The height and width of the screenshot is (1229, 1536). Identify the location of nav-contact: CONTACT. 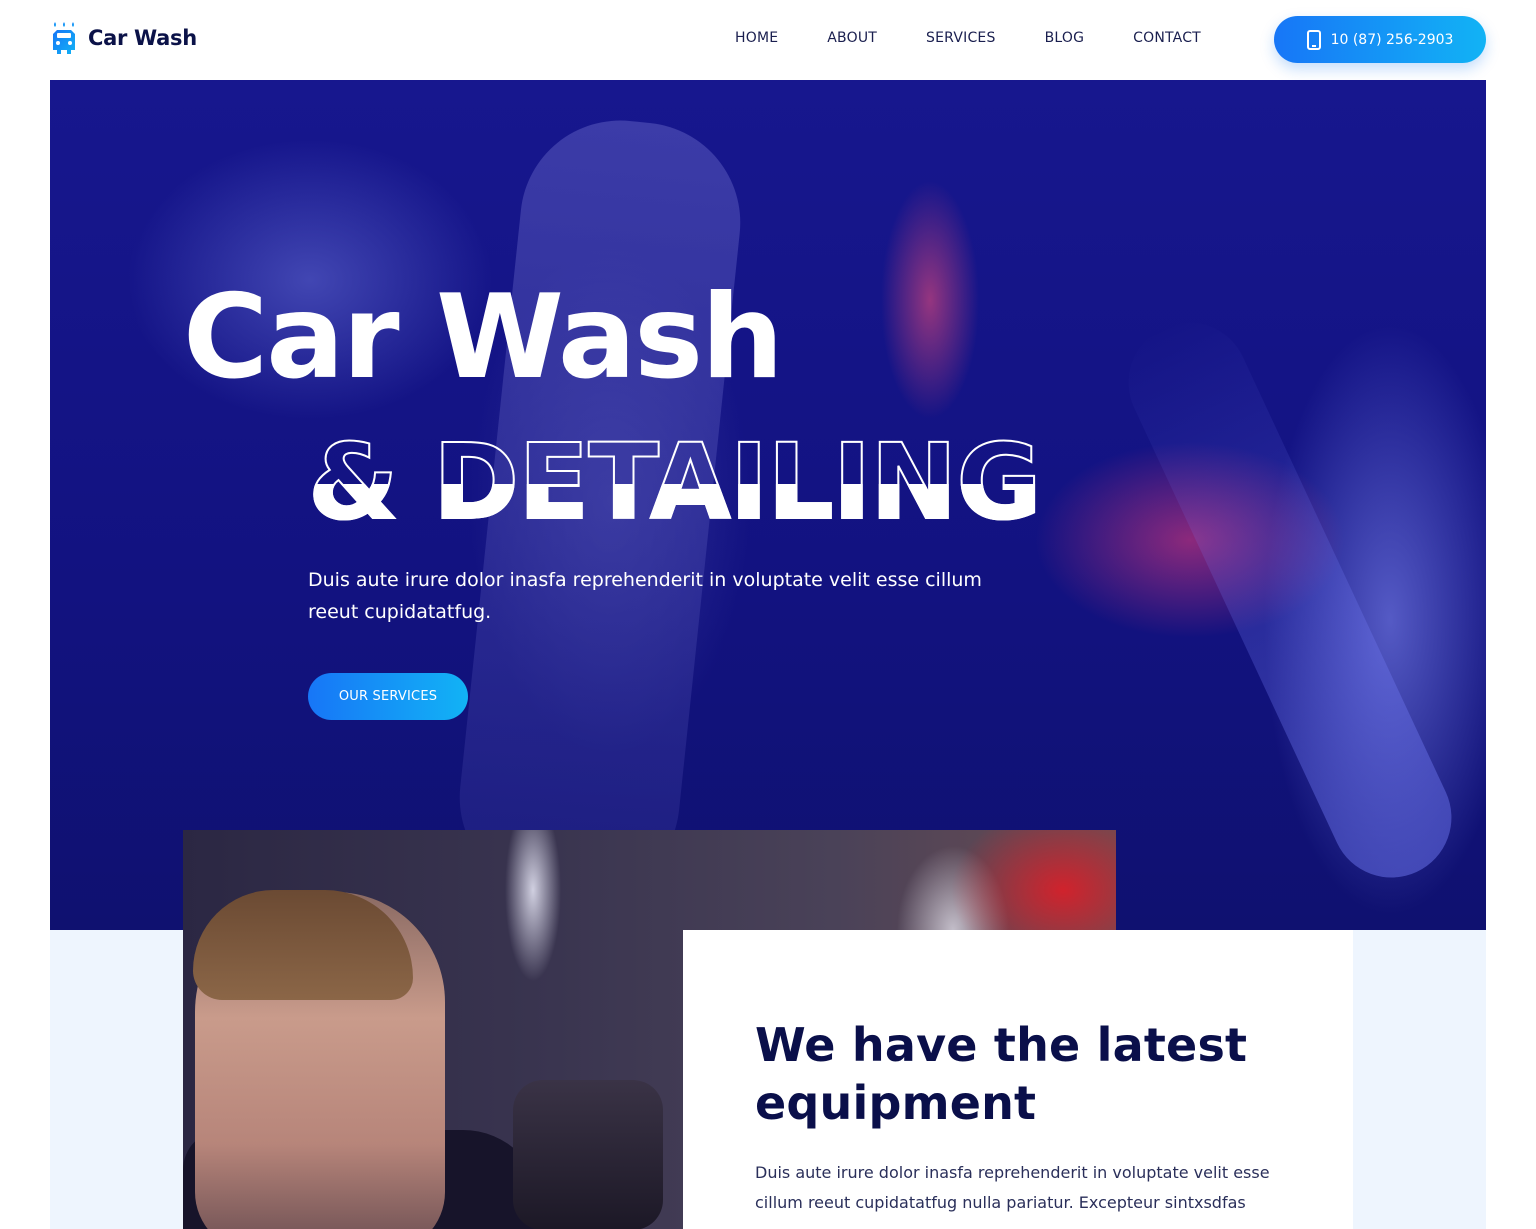
(1167, 38).